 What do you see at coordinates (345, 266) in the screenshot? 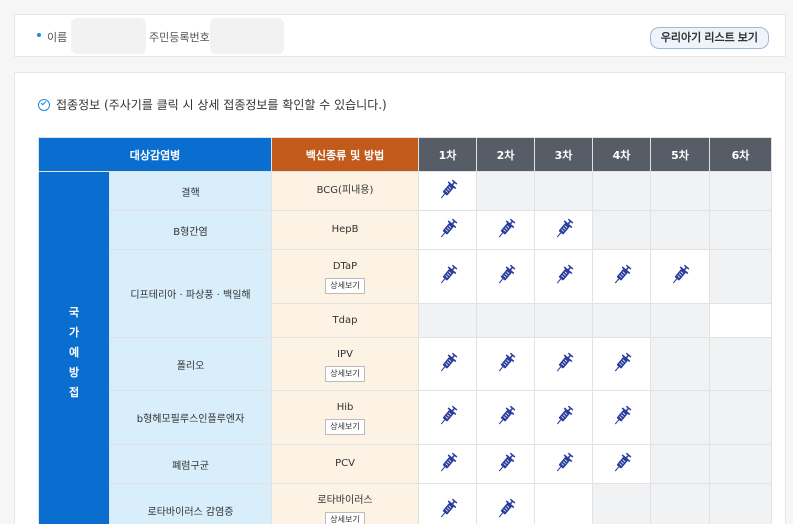
I see `vaccine-name: DTaP` at bounding box center [345, 266].